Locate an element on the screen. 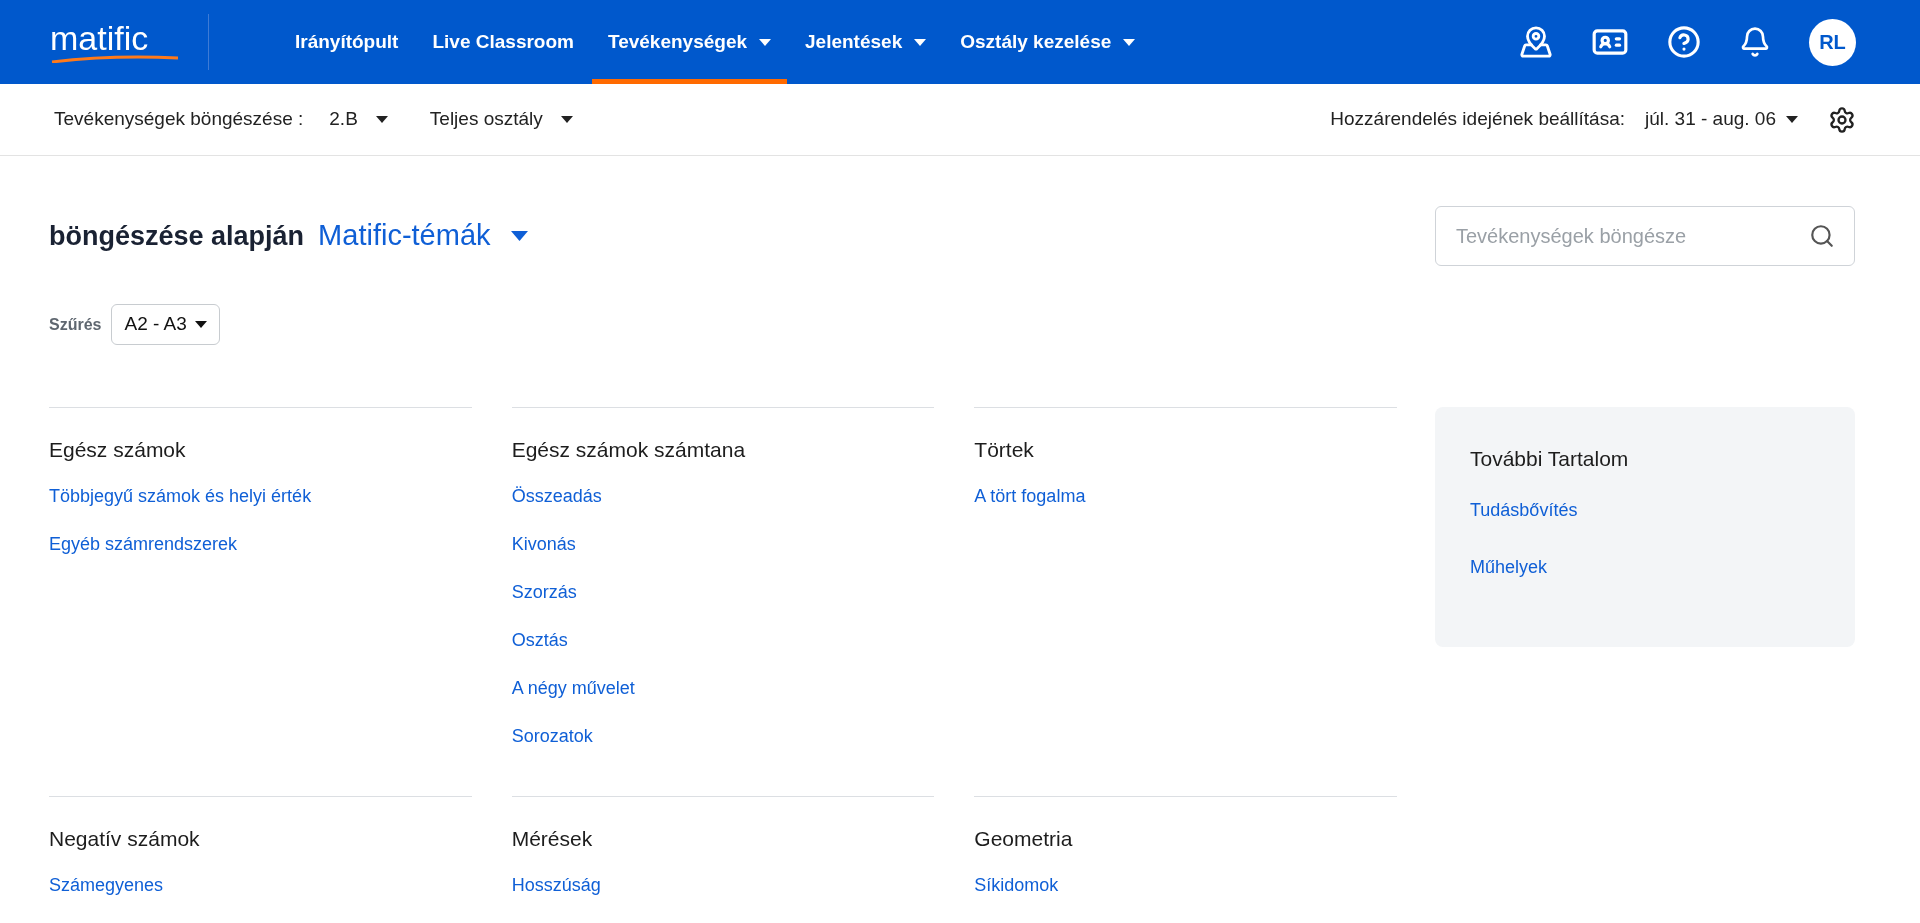  nav-tab: Tevékenységek is located at coordinates (689, 42).